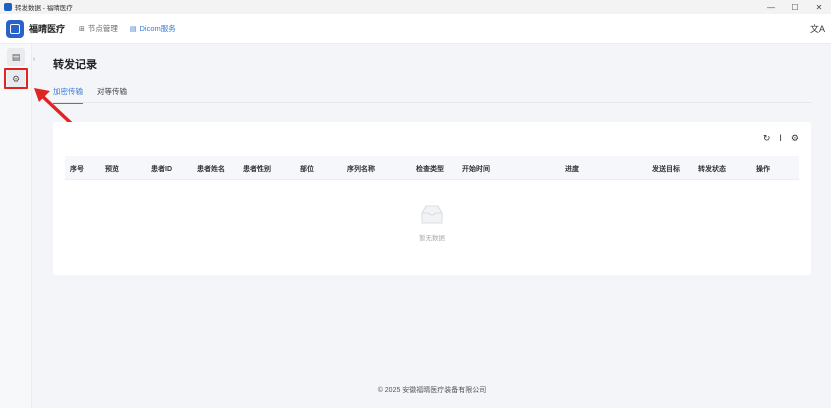 This screenshot has width=831, height=408. Describe the element at coordinates (415, 29) in the screenshot. I see `top-nav: 福晴医疗 ⊞ 节点管理 ▤ Dicom服务 文A` at that location.